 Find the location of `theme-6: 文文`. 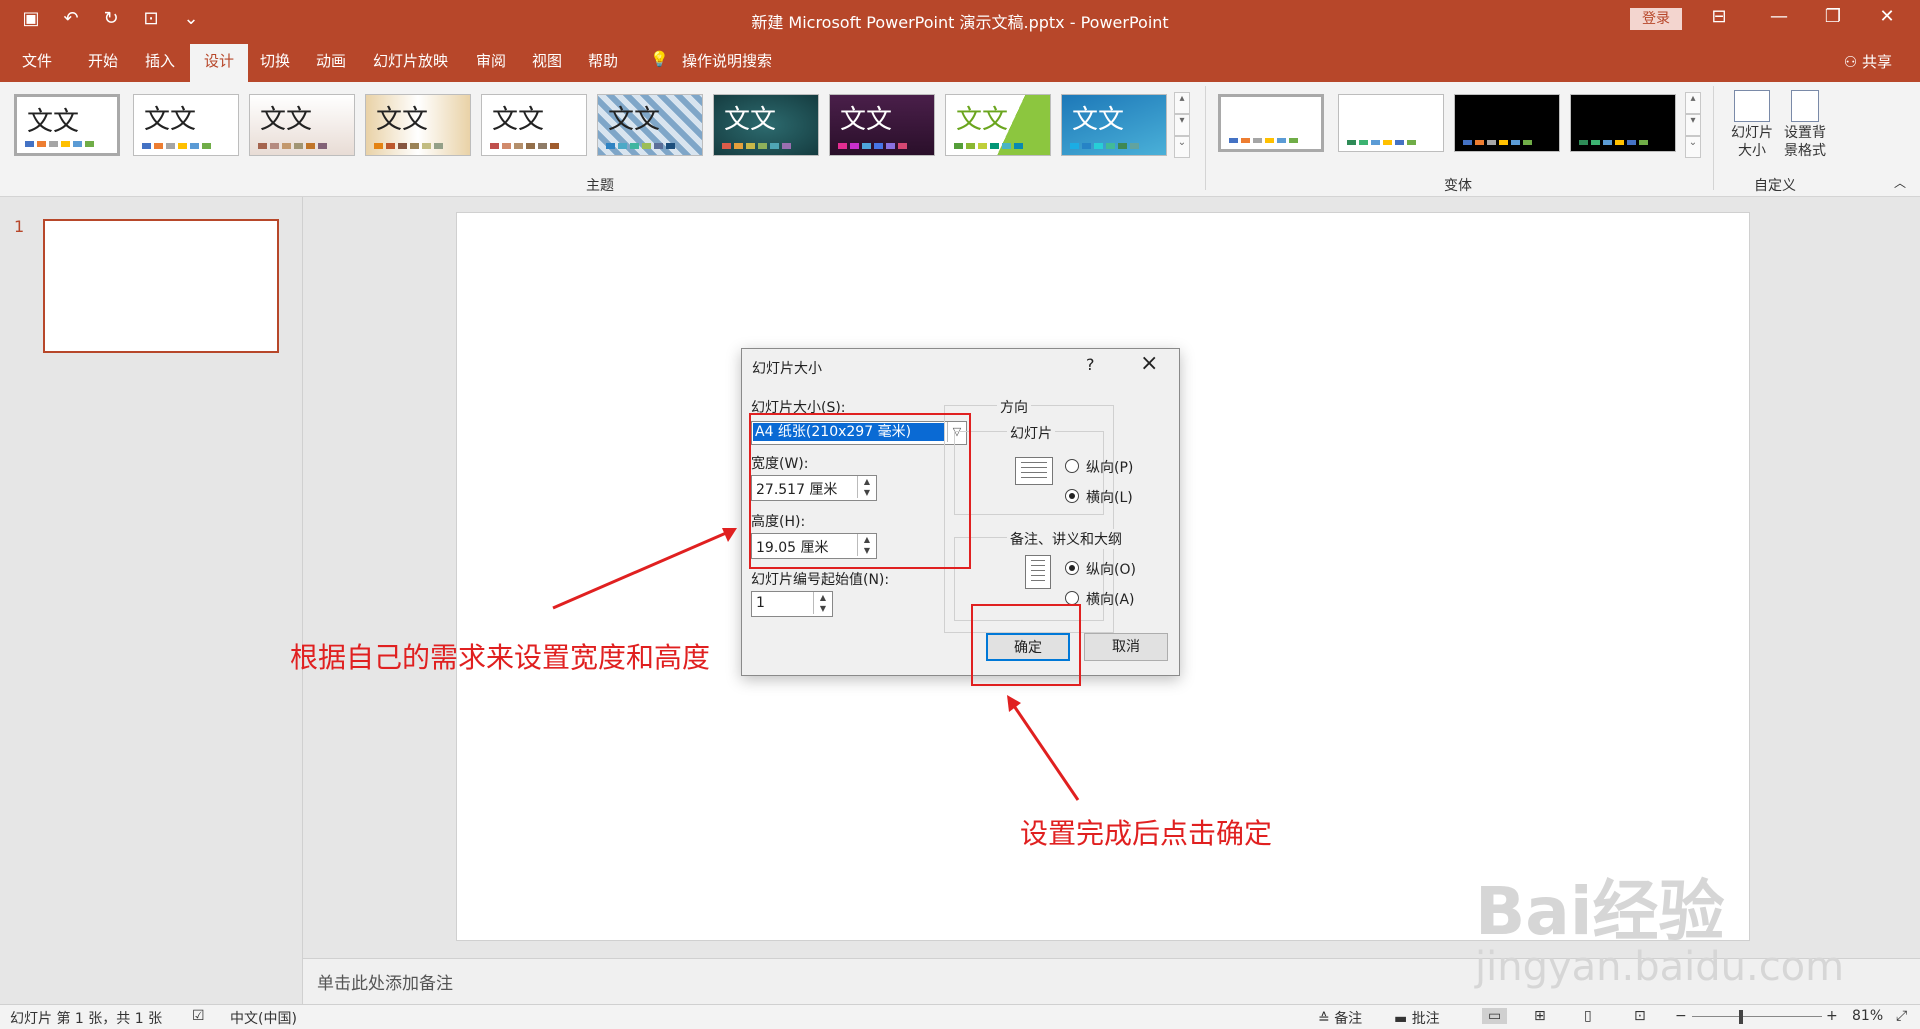

theme-6: 文文 is located at coordinates (650, 125).